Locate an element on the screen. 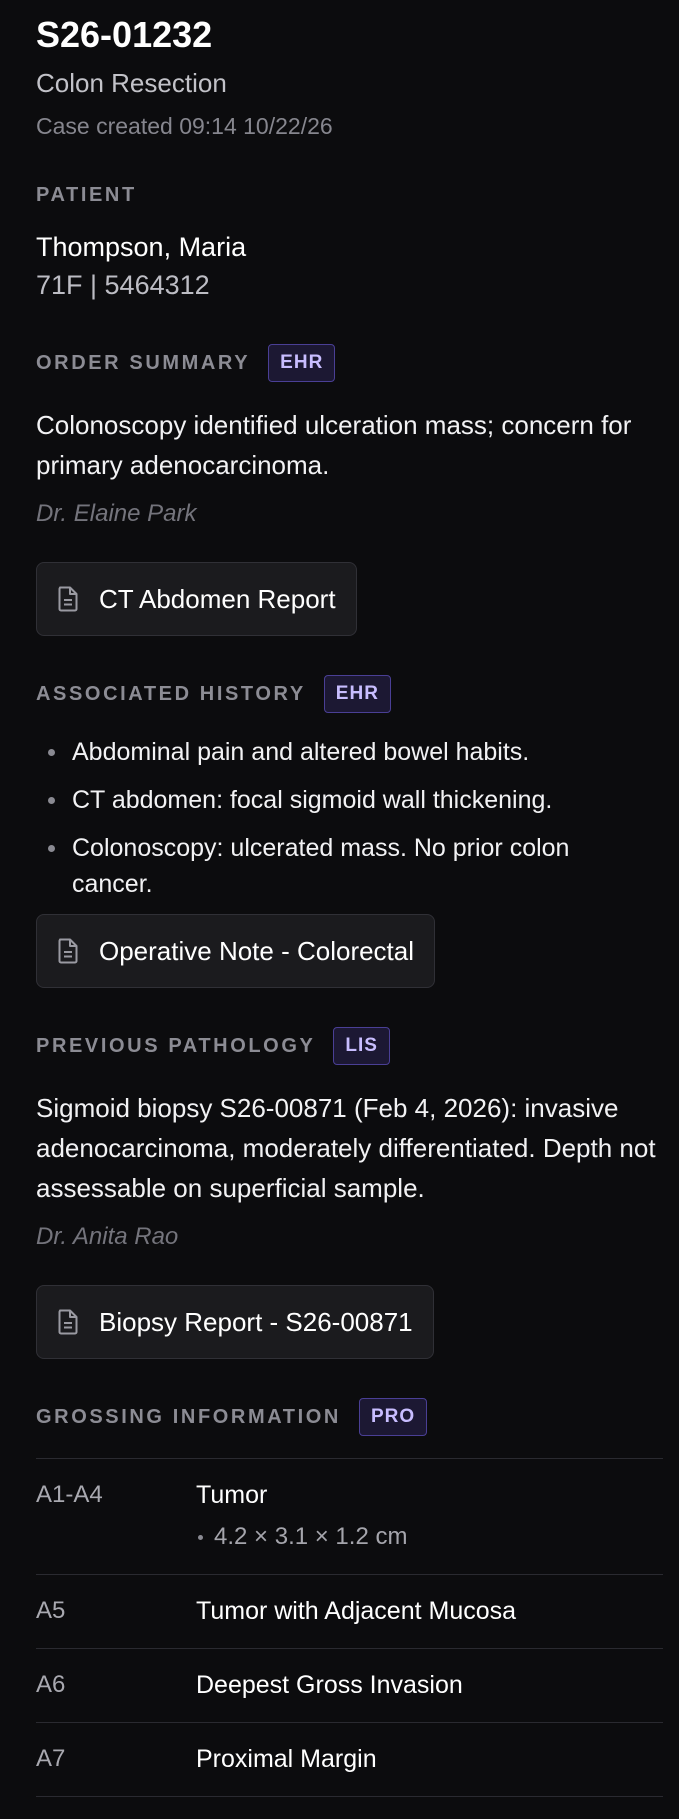 Image resolution: width=679 pixels, height=1819 pixels. table-row: A7 Proximal Margin is located at coordinates (349, 1760).